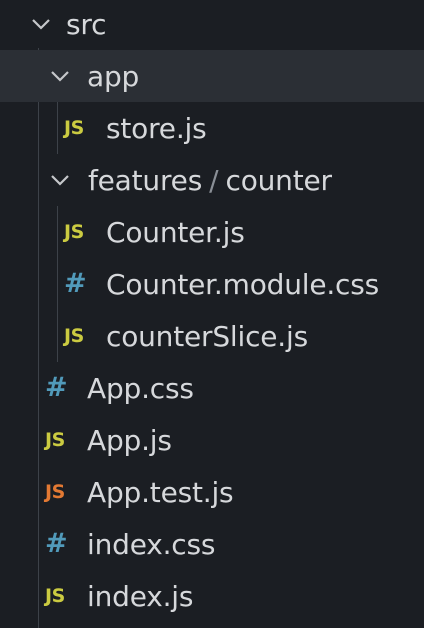 The image size is (424, 628). I want to click on file-item: # Counter.module.css, so click(212, 284).